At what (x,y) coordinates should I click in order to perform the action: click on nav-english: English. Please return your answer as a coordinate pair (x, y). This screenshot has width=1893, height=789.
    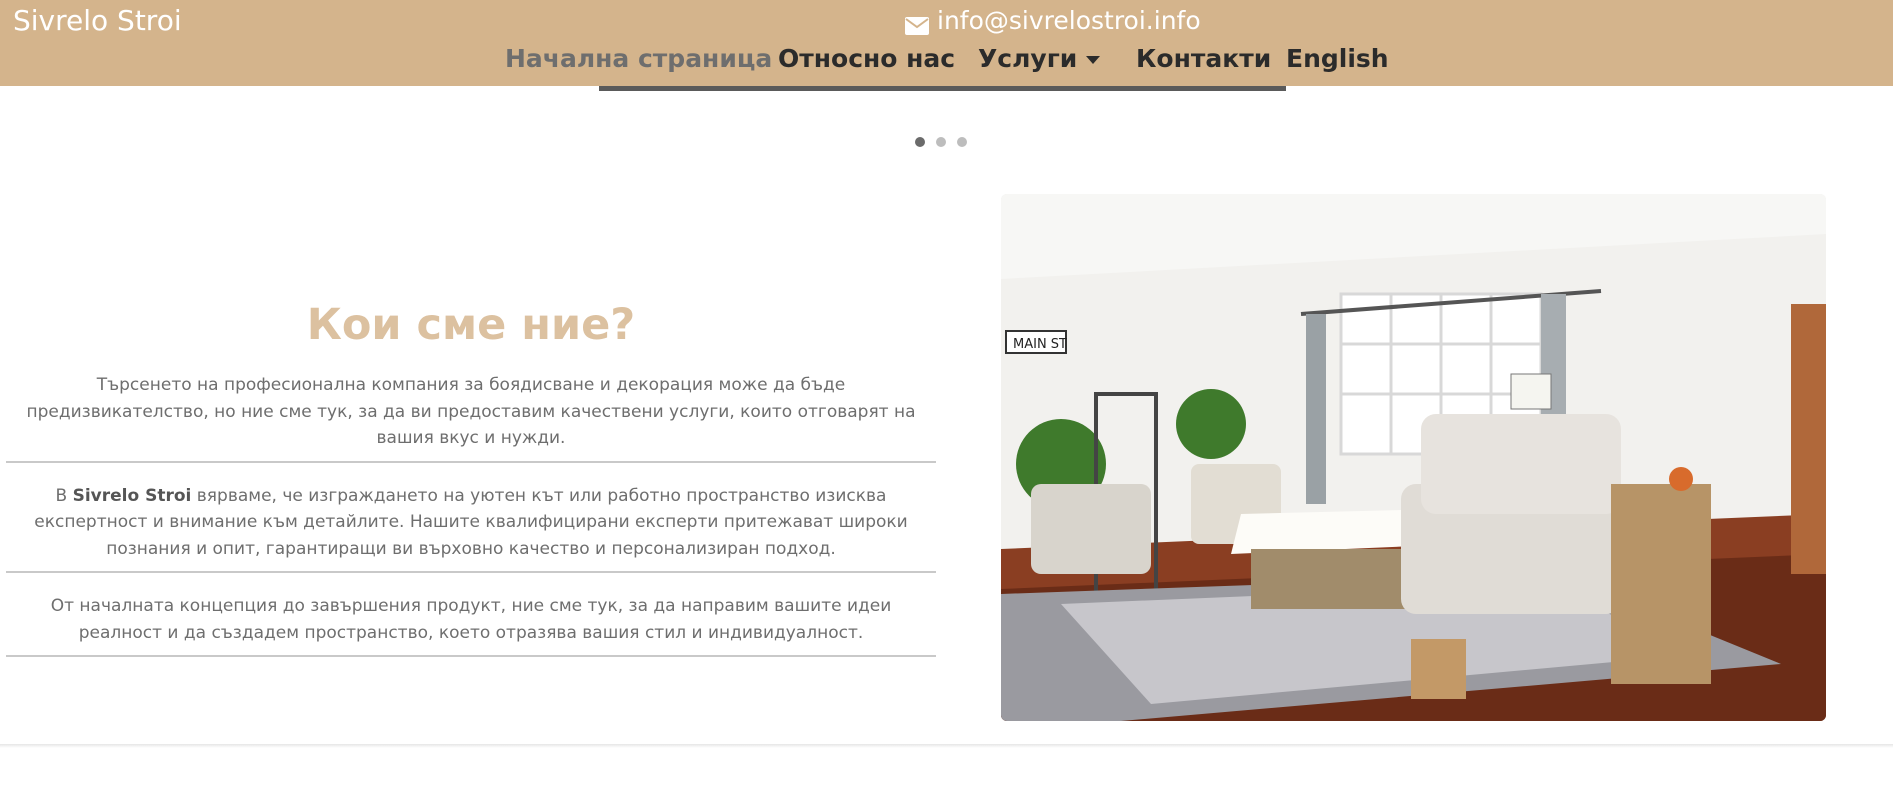
    Looking at the image, I should click on (1337, 58).